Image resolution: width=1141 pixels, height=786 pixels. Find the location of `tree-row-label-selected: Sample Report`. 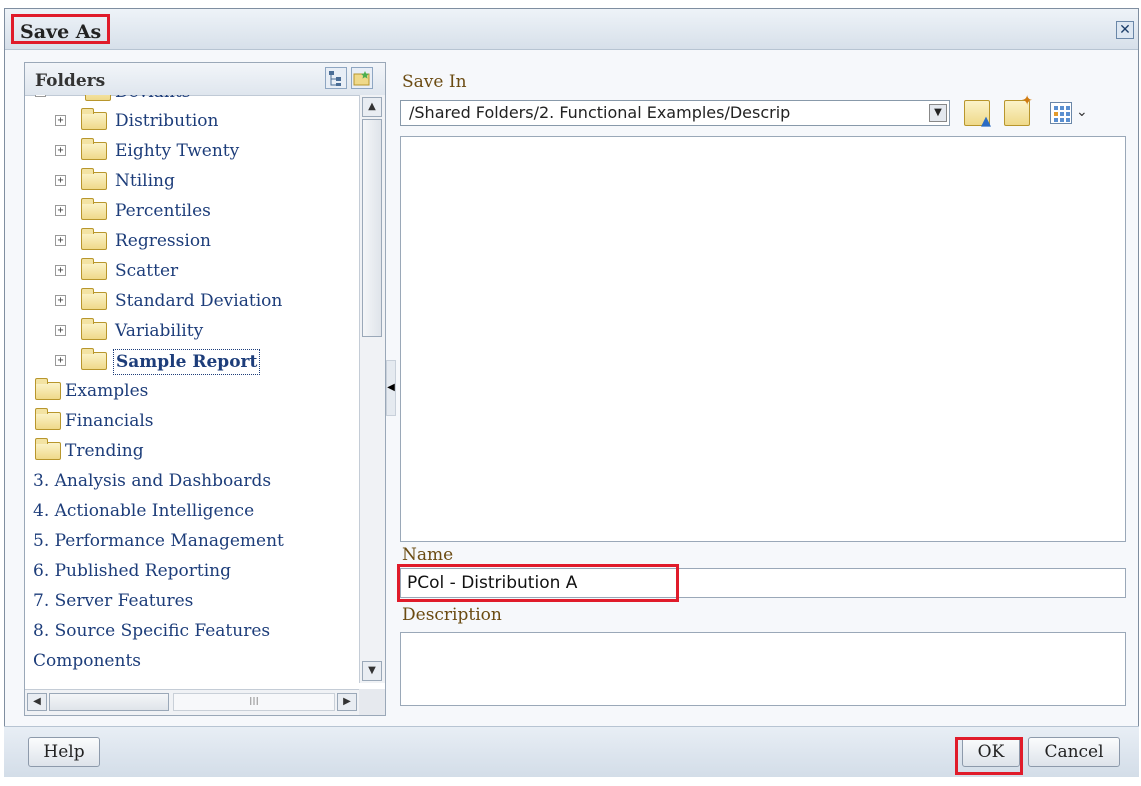

tree-row-label-selected: Sample Report is located at coordinates (187, 362).